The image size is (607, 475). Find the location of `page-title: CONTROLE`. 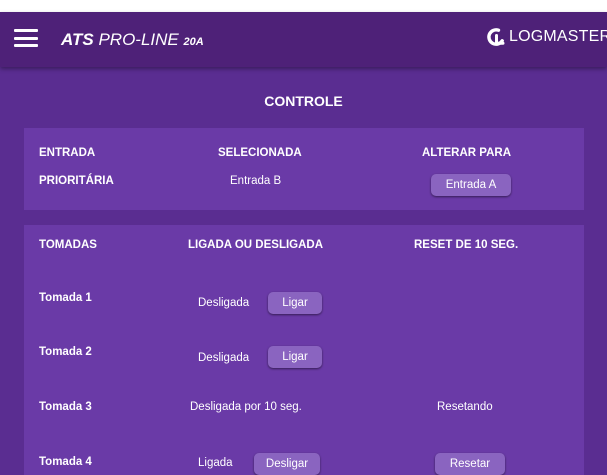

page-title: CONTROLE is located at coordinates (303, 101).